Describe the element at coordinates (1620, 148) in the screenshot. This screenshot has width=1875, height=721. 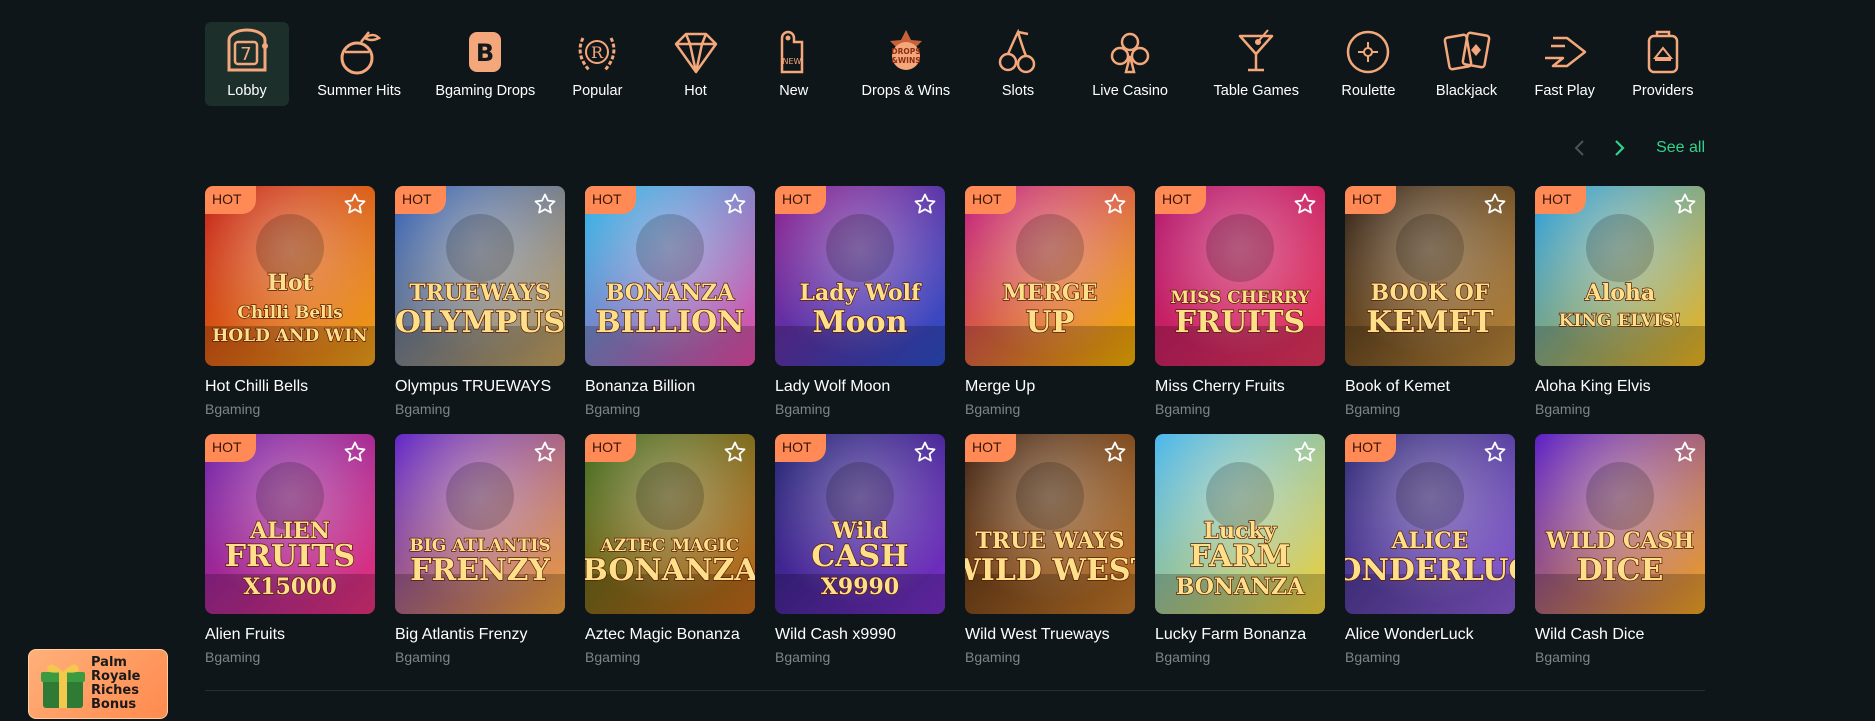
I see `next-arrow-icon` at that location.